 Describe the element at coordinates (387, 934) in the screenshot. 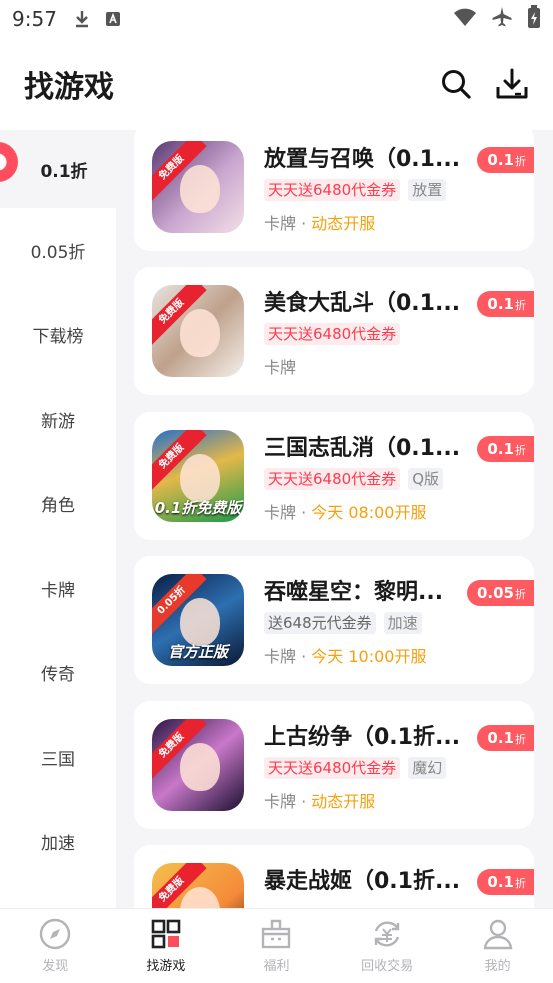

I see `recycle-icon` at that location.